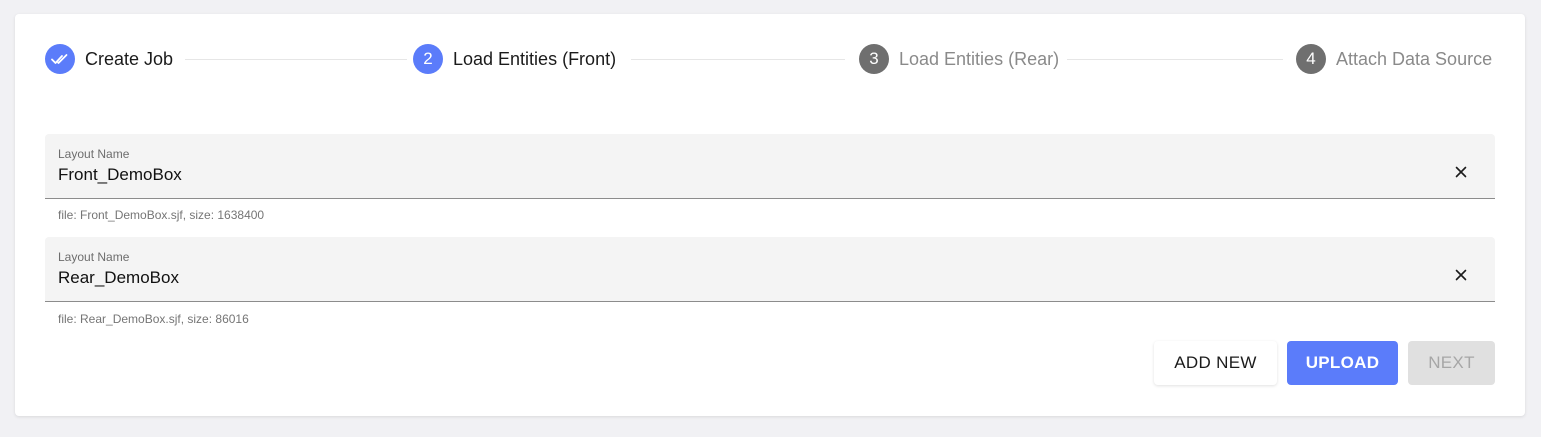 Image resolution: width=1541 pixels, height=437 pixels. I want to click on file-info-text: file: Rear_DemoBox.sjf, size: 86016, so click(153, 319).